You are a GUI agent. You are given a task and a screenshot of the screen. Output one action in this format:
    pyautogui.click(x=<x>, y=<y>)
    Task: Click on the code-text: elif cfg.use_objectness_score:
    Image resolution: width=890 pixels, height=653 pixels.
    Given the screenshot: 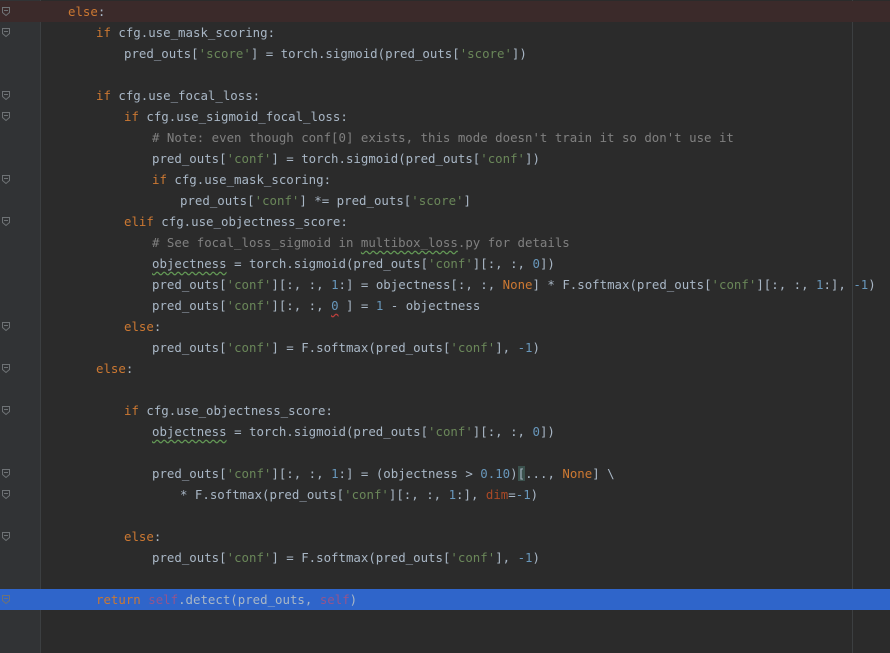 What is the action you would take?
    pyautogui.click(x=236, y=221)
    